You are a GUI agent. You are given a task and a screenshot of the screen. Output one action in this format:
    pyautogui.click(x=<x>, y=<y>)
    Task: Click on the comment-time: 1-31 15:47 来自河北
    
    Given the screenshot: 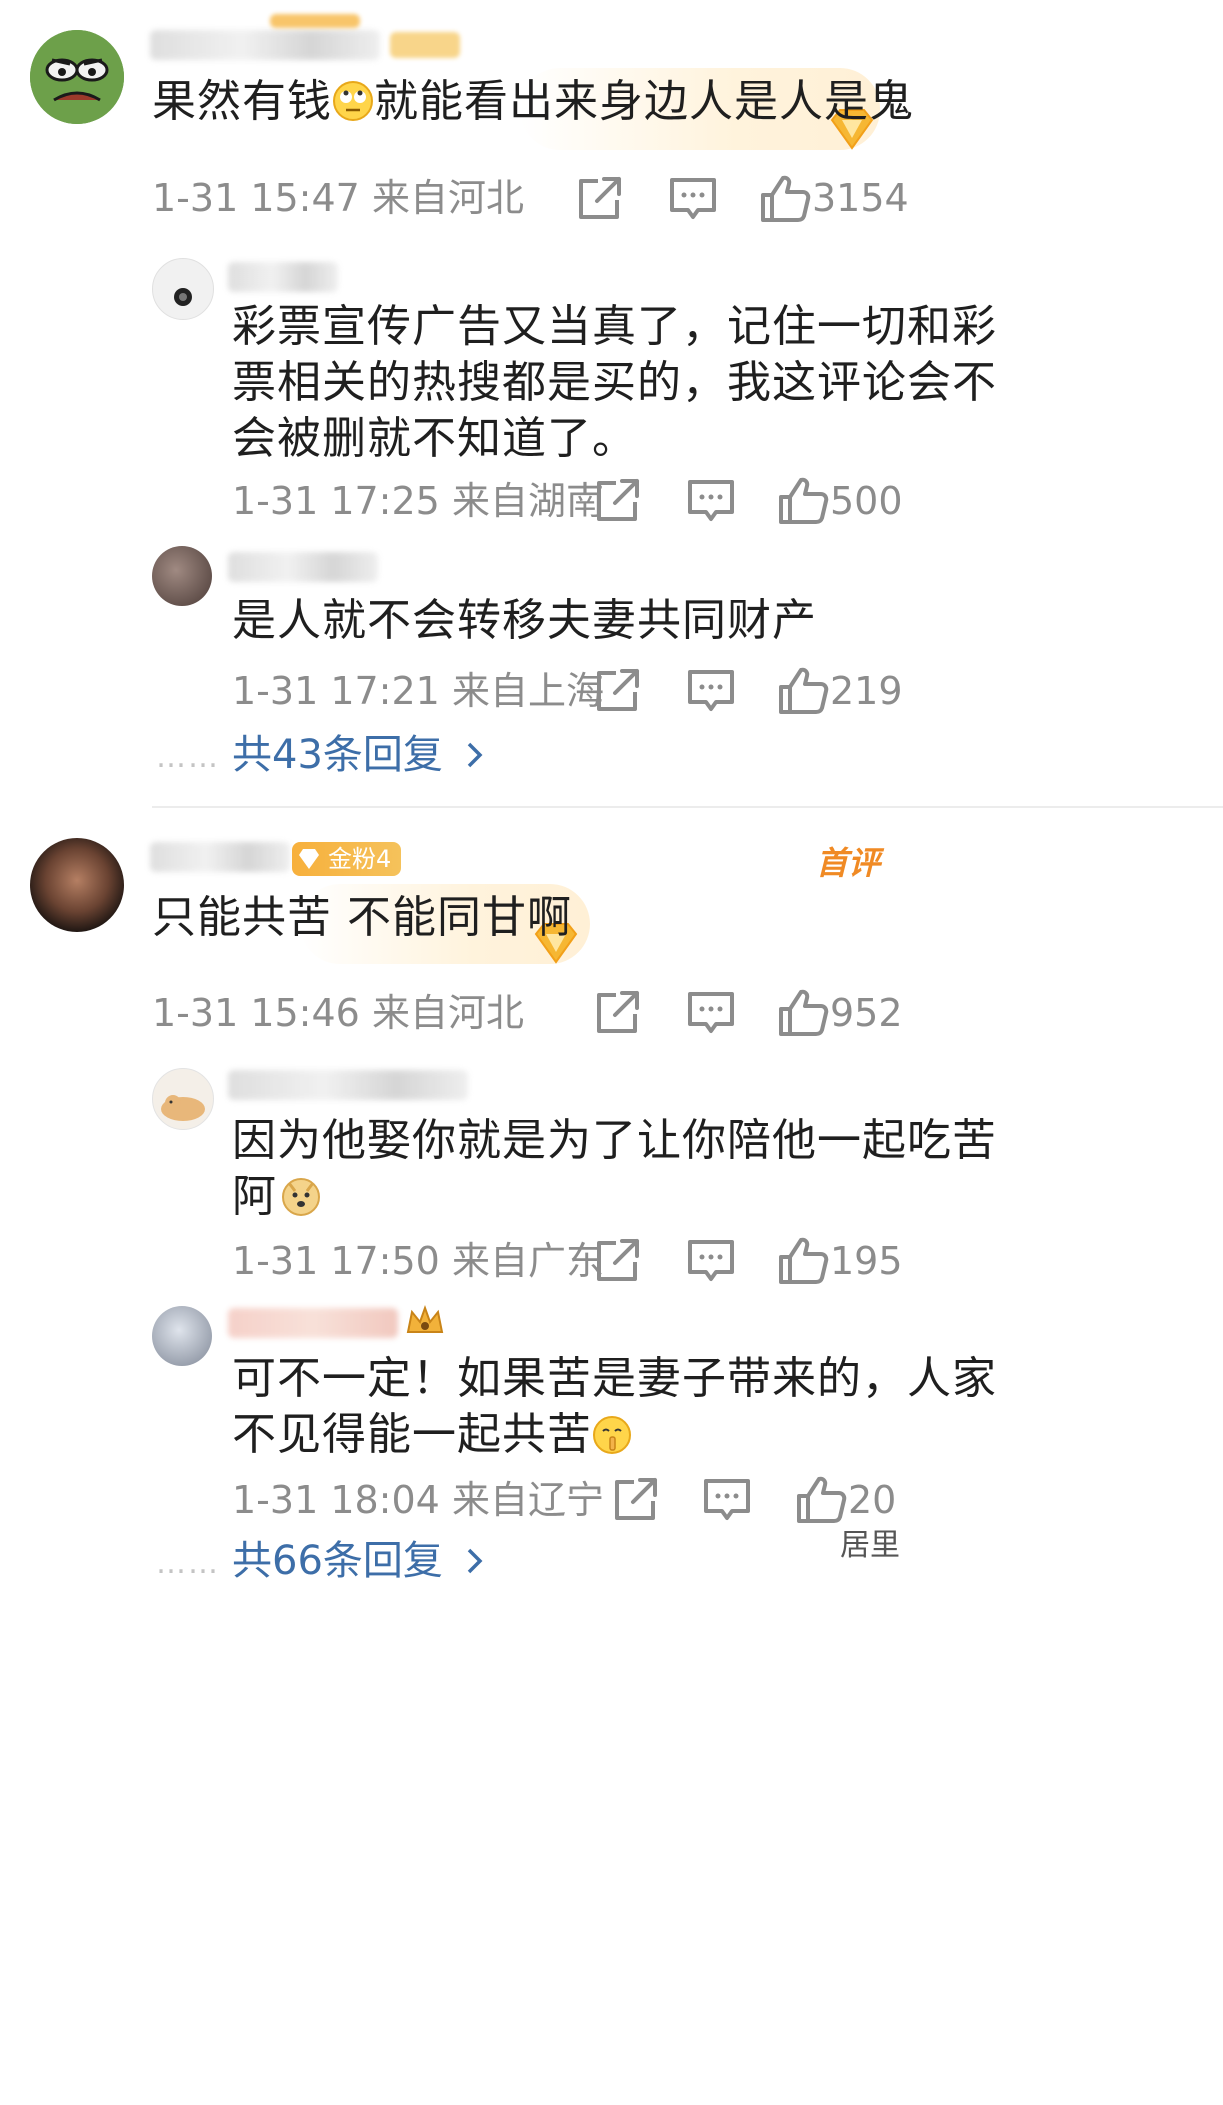 What is the action you would take?
    pyautogui.click(x=338, y=198)
    